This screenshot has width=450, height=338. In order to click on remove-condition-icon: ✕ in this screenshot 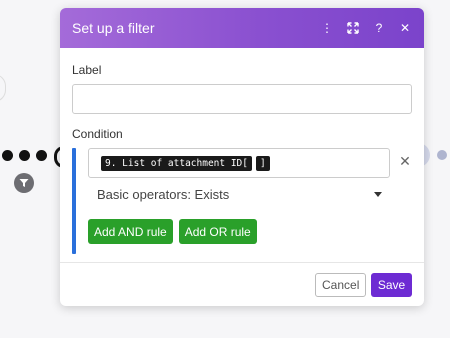, I will do `click(405, 161)`.